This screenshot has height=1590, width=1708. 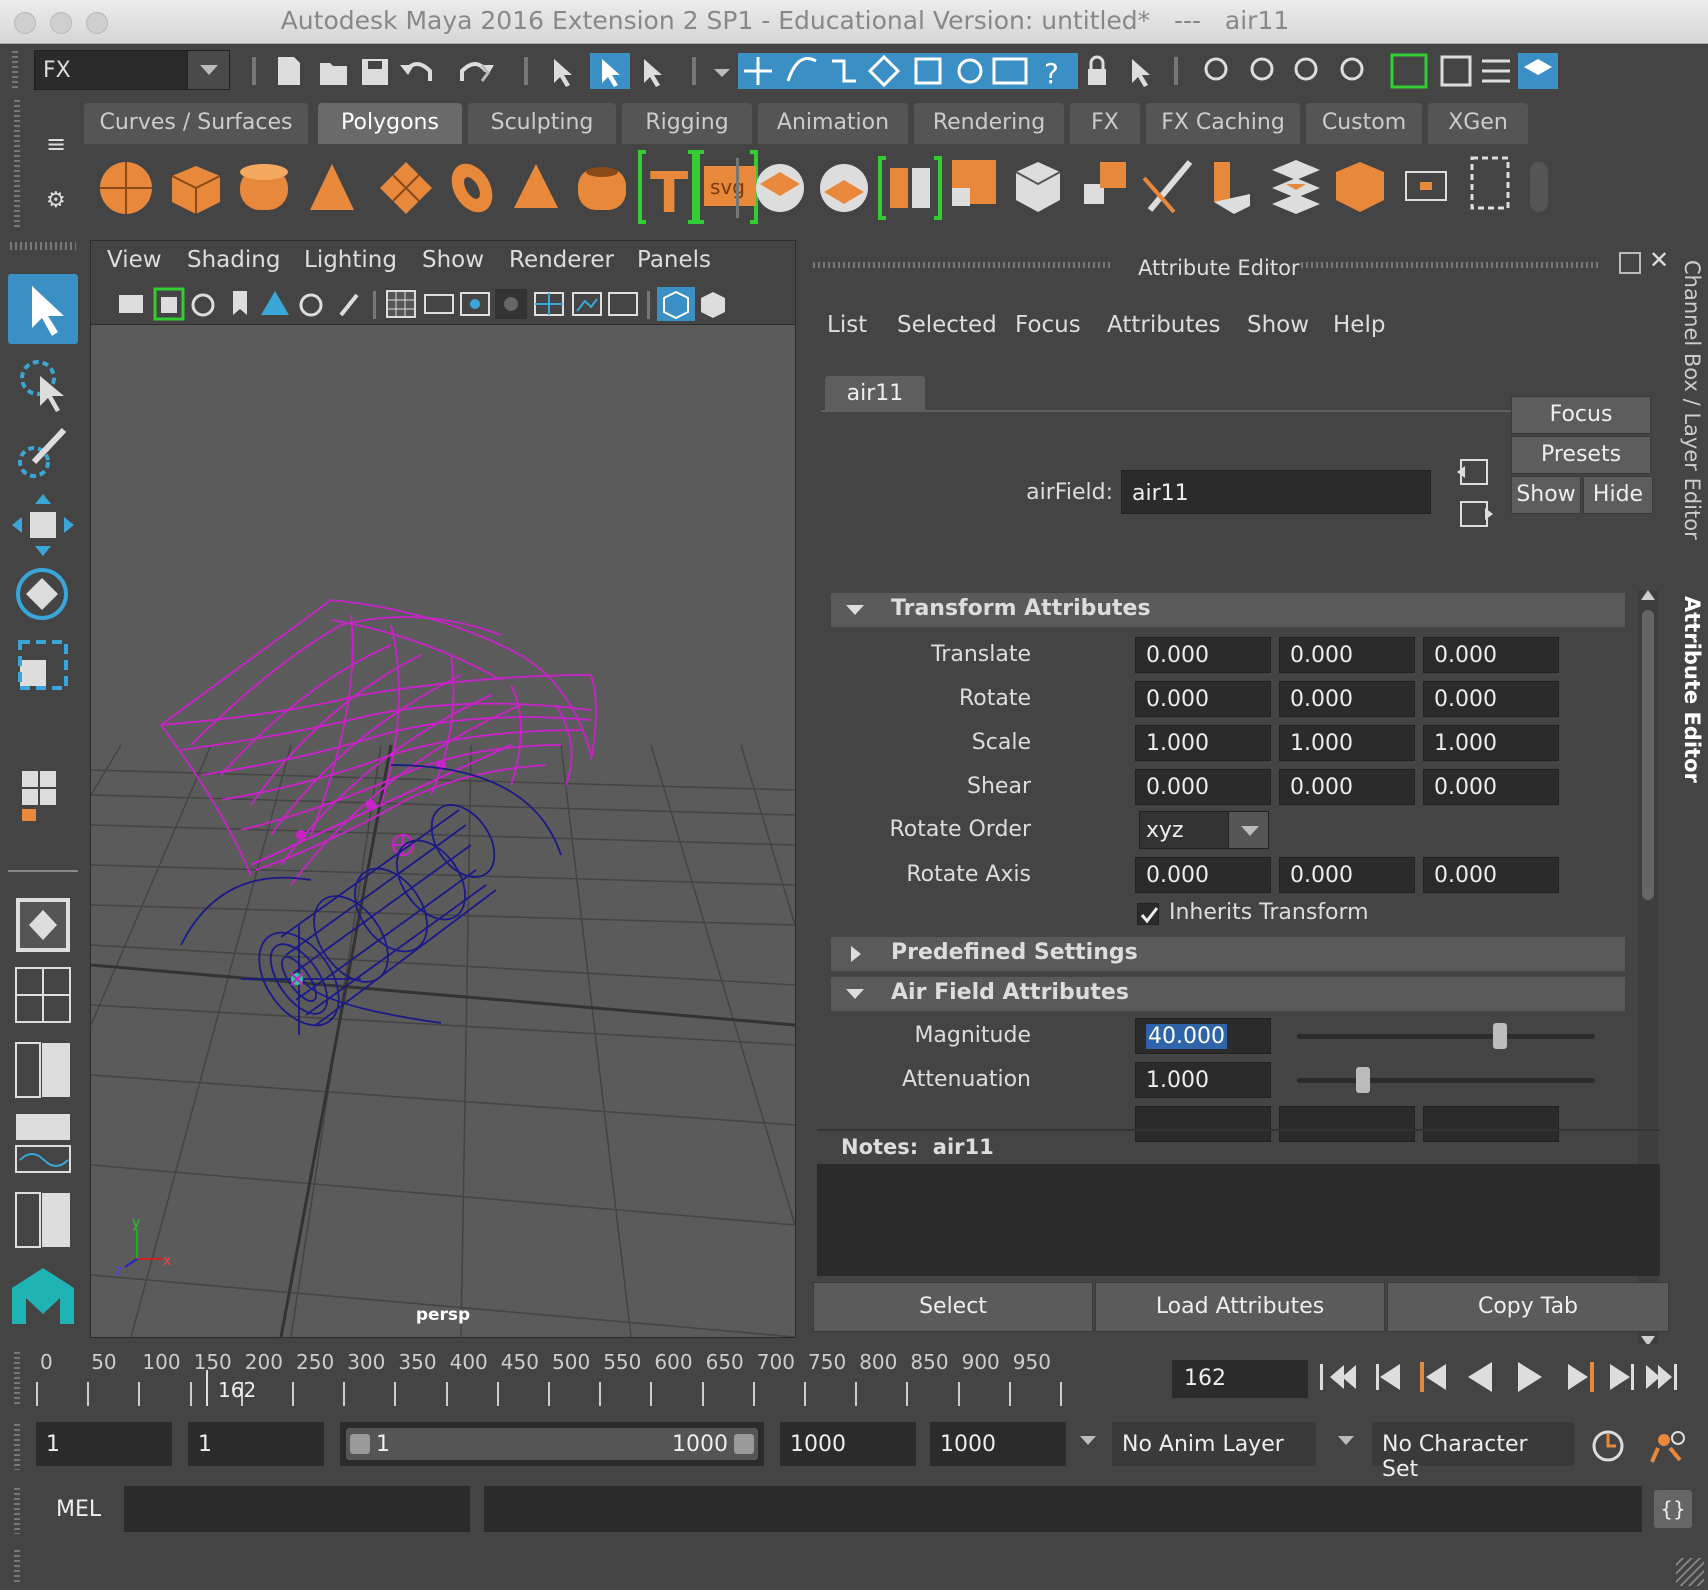 I want to click on node-name-field: air11, so click(x=1276, y=492).